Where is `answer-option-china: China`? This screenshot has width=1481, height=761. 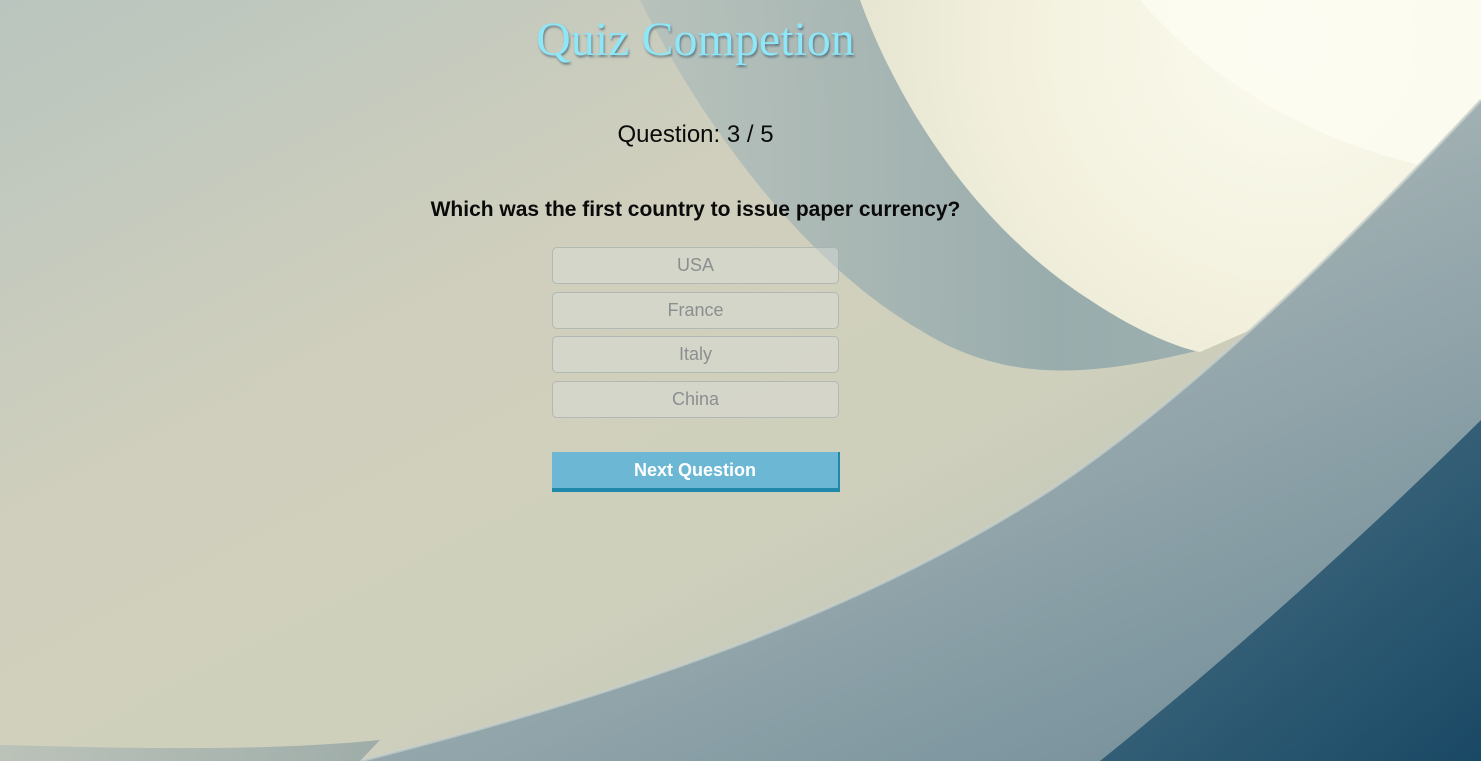 answer-option-china: China is located at coordinates (695, 399).